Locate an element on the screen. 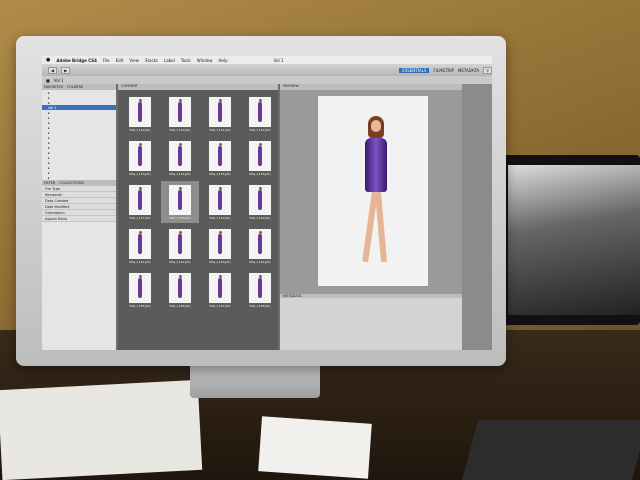 The height and width of the screenshot is (480, 640). thumbnail-item: IMG_1168.JPG is located at coordinates (260, 290).